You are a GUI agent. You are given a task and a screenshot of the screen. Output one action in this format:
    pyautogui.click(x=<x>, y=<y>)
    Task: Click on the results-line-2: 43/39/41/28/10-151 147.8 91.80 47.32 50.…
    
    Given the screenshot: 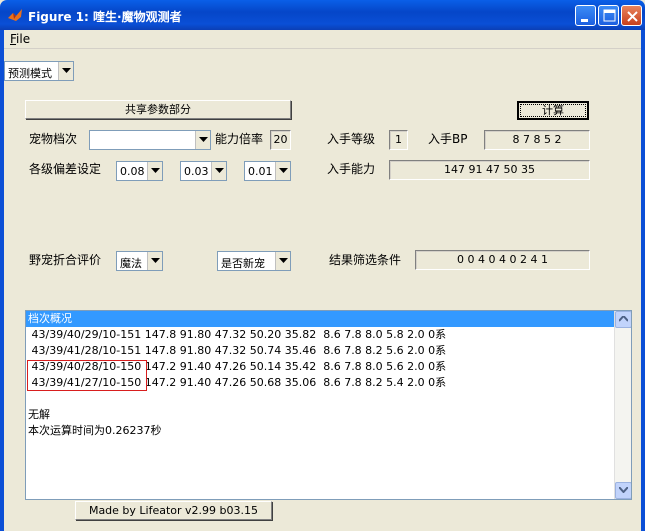 What is the action you would take?
    pyautogui.click(x=321, y=351)
    